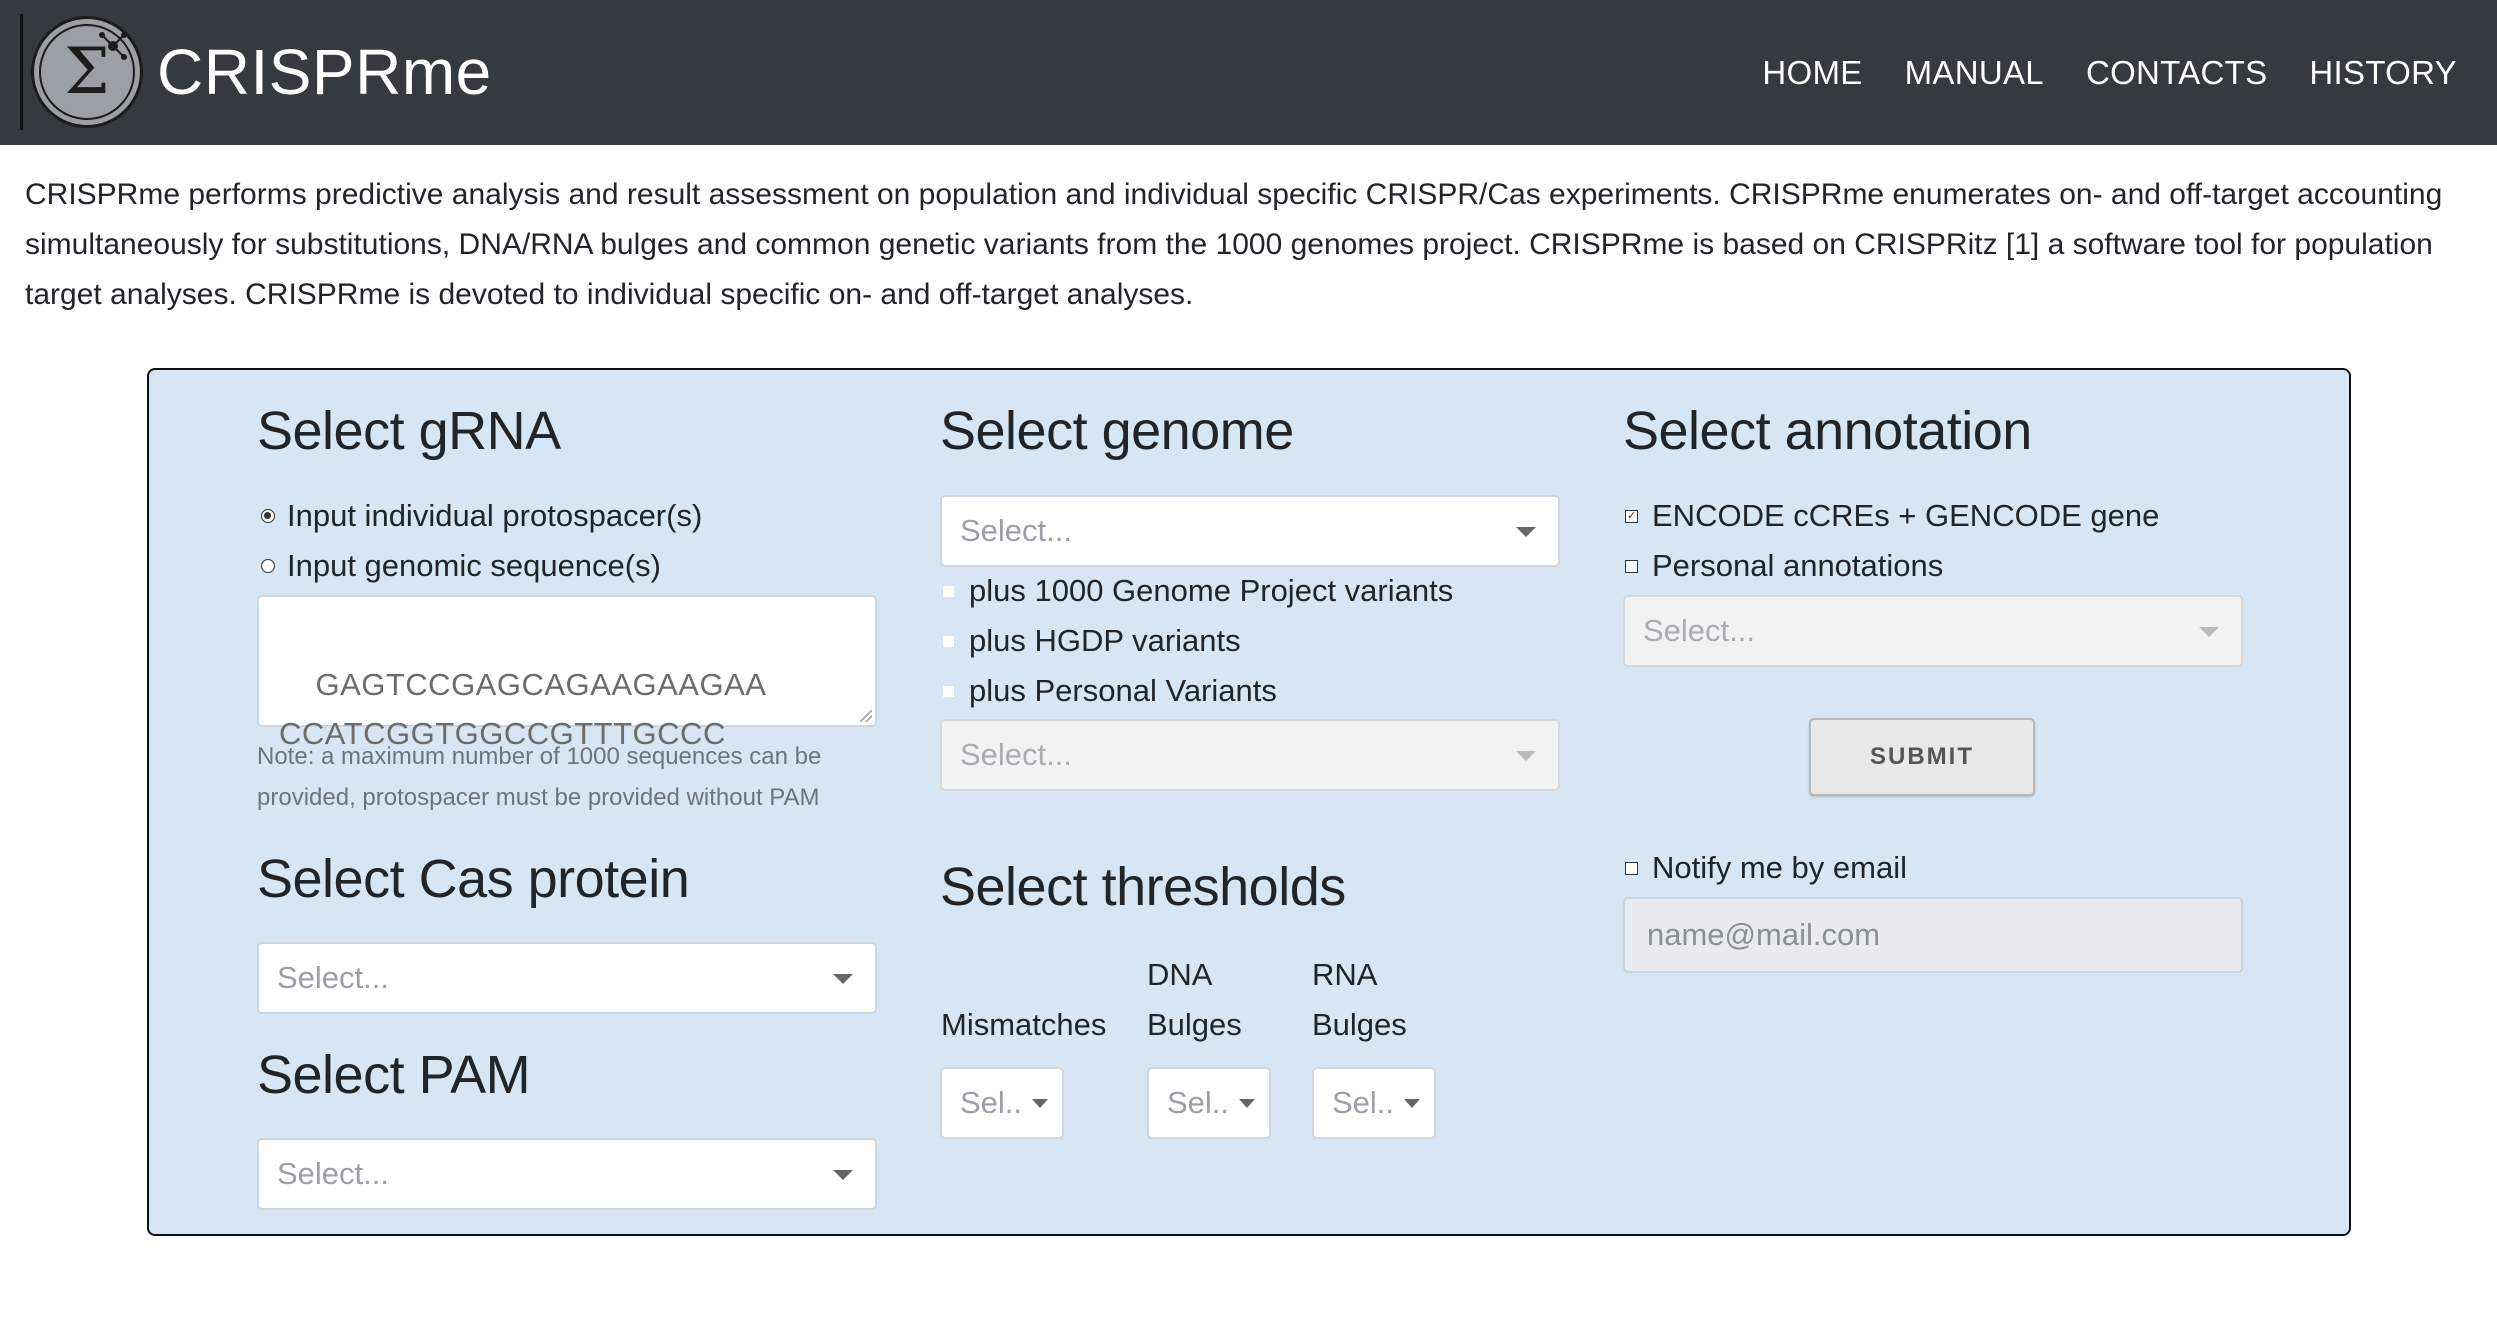 The width and height of the screenshot is (2497, 1338). What do you see at coordinates (1211, 590) in the screenshot?
I see `check-1000genomes-label: plus 1000 Genome Project variants` at bounding box center [1211, 590].